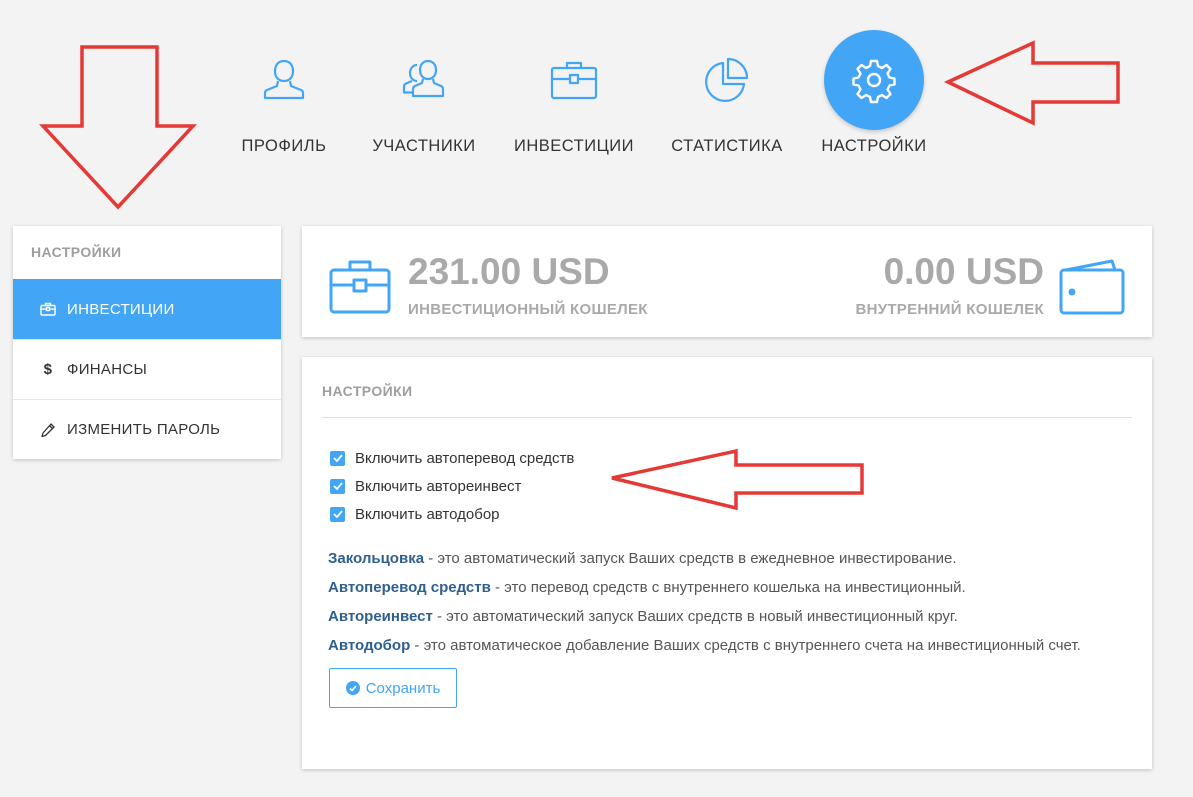  Describe the element at coordinates (438, 486) in the screenshot. I see `option-label: Включить автореинвест` at that location.